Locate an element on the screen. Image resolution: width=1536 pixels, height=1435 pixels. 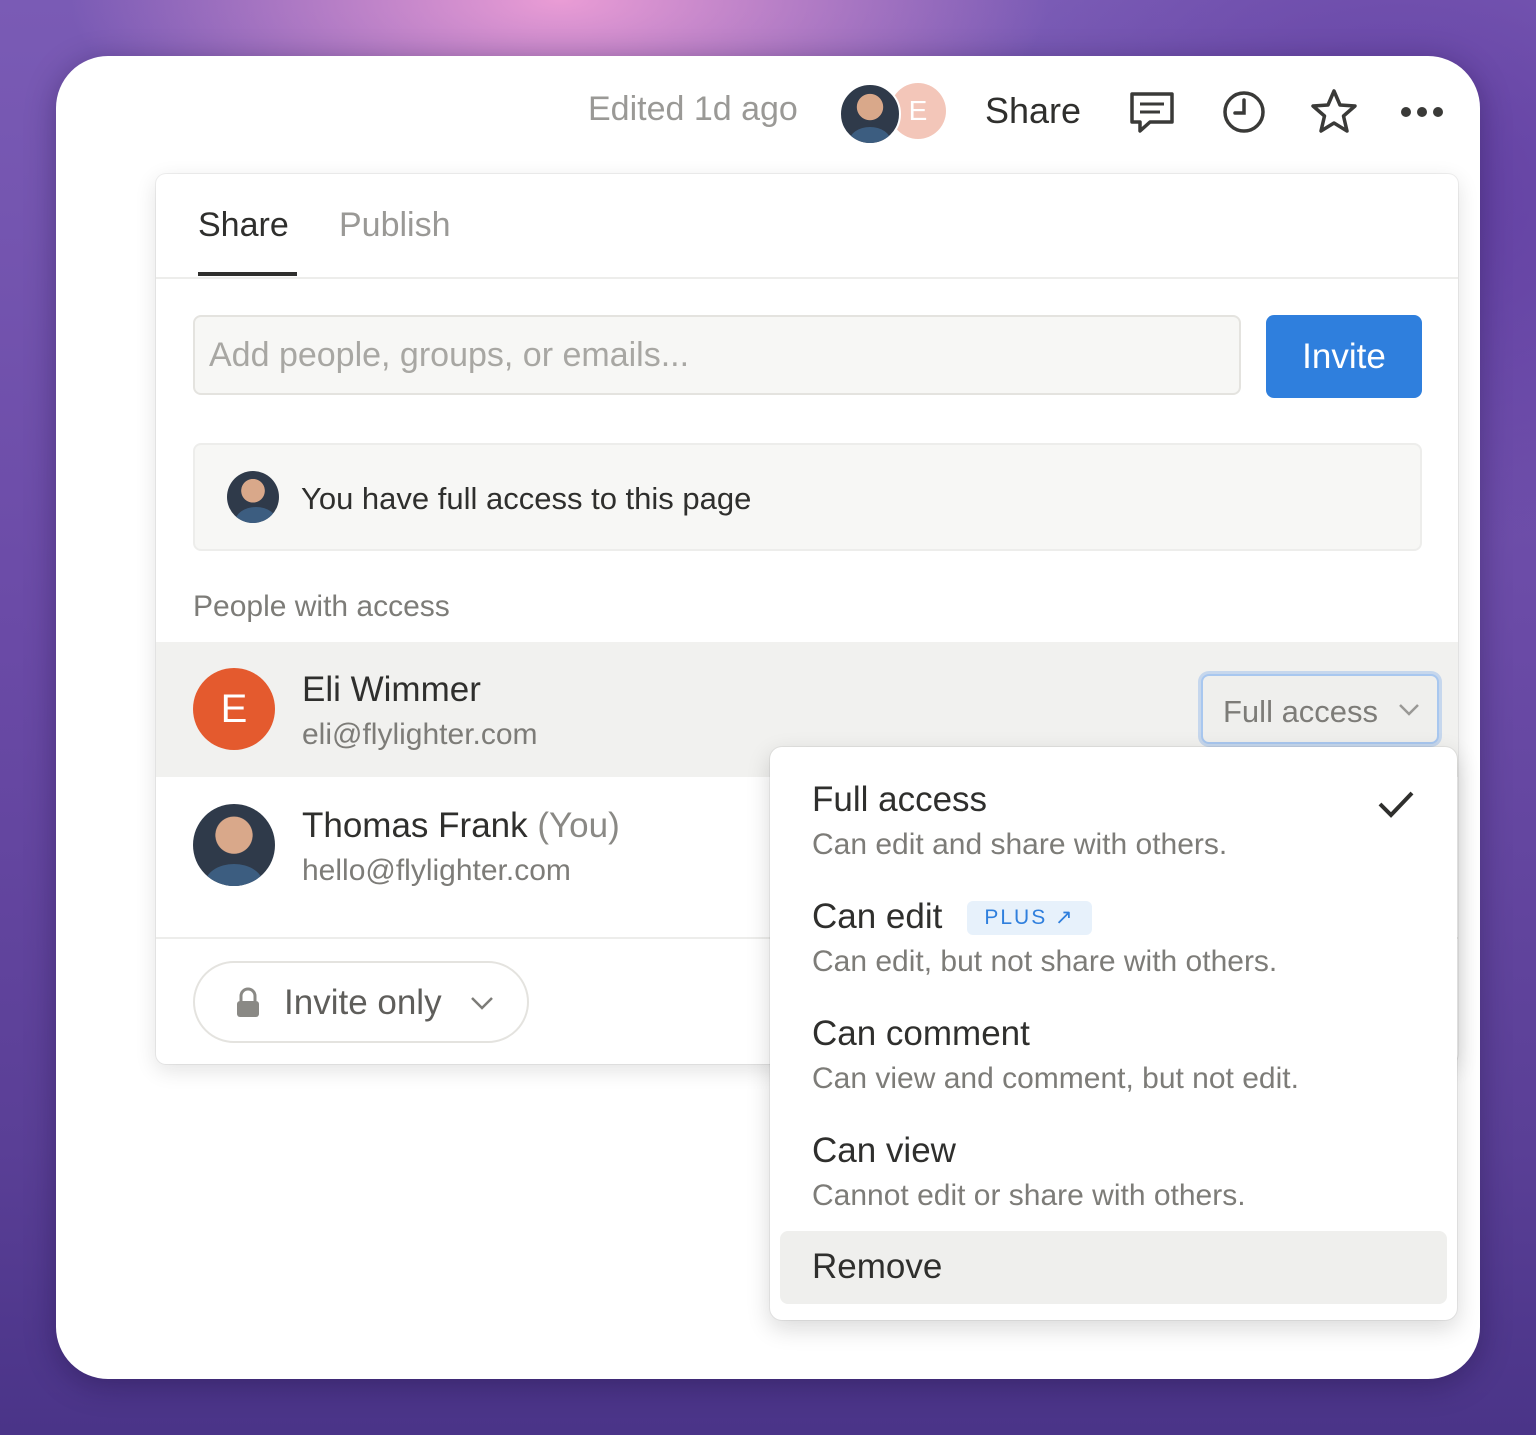
general-access-label: Invite only is located at coordinates (363, 1002).